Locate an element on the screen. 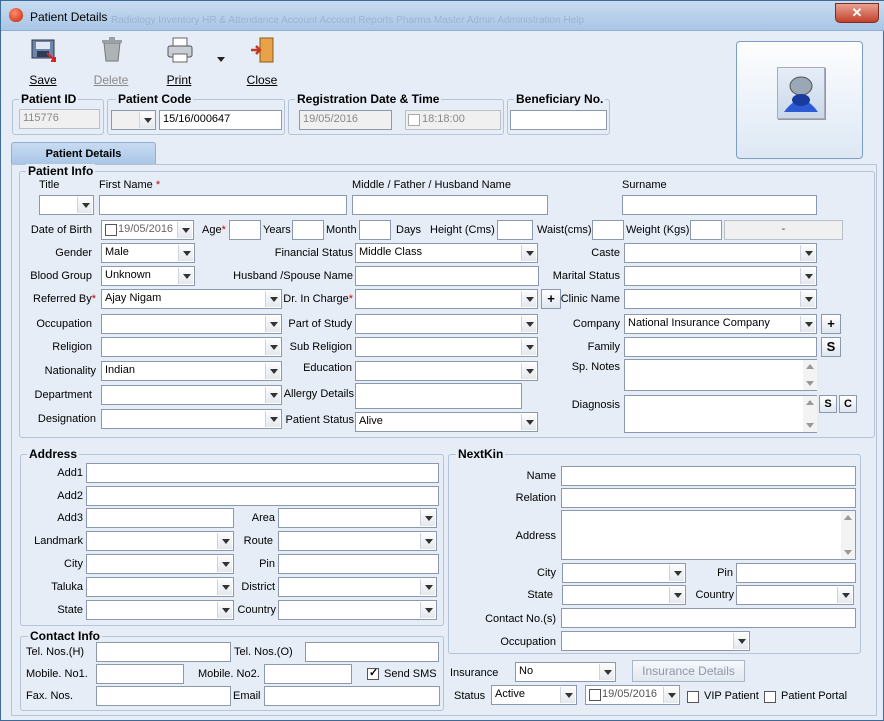  first-name-field is located at coordinates (223, 205).